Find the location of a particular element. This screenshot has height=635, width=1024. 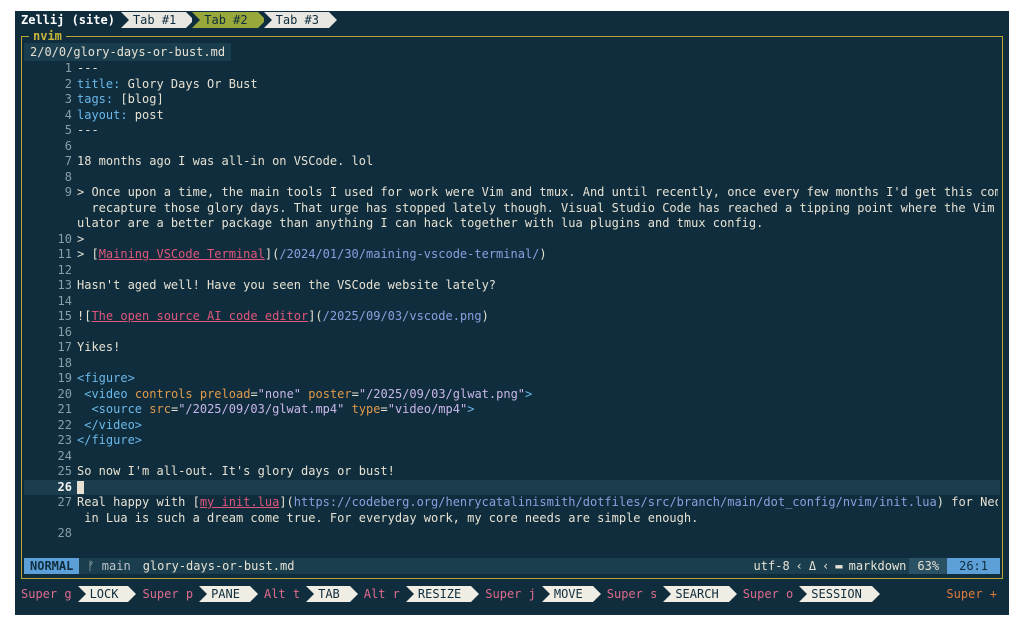

editor-line: 26 is located at coordinates (512, 487).